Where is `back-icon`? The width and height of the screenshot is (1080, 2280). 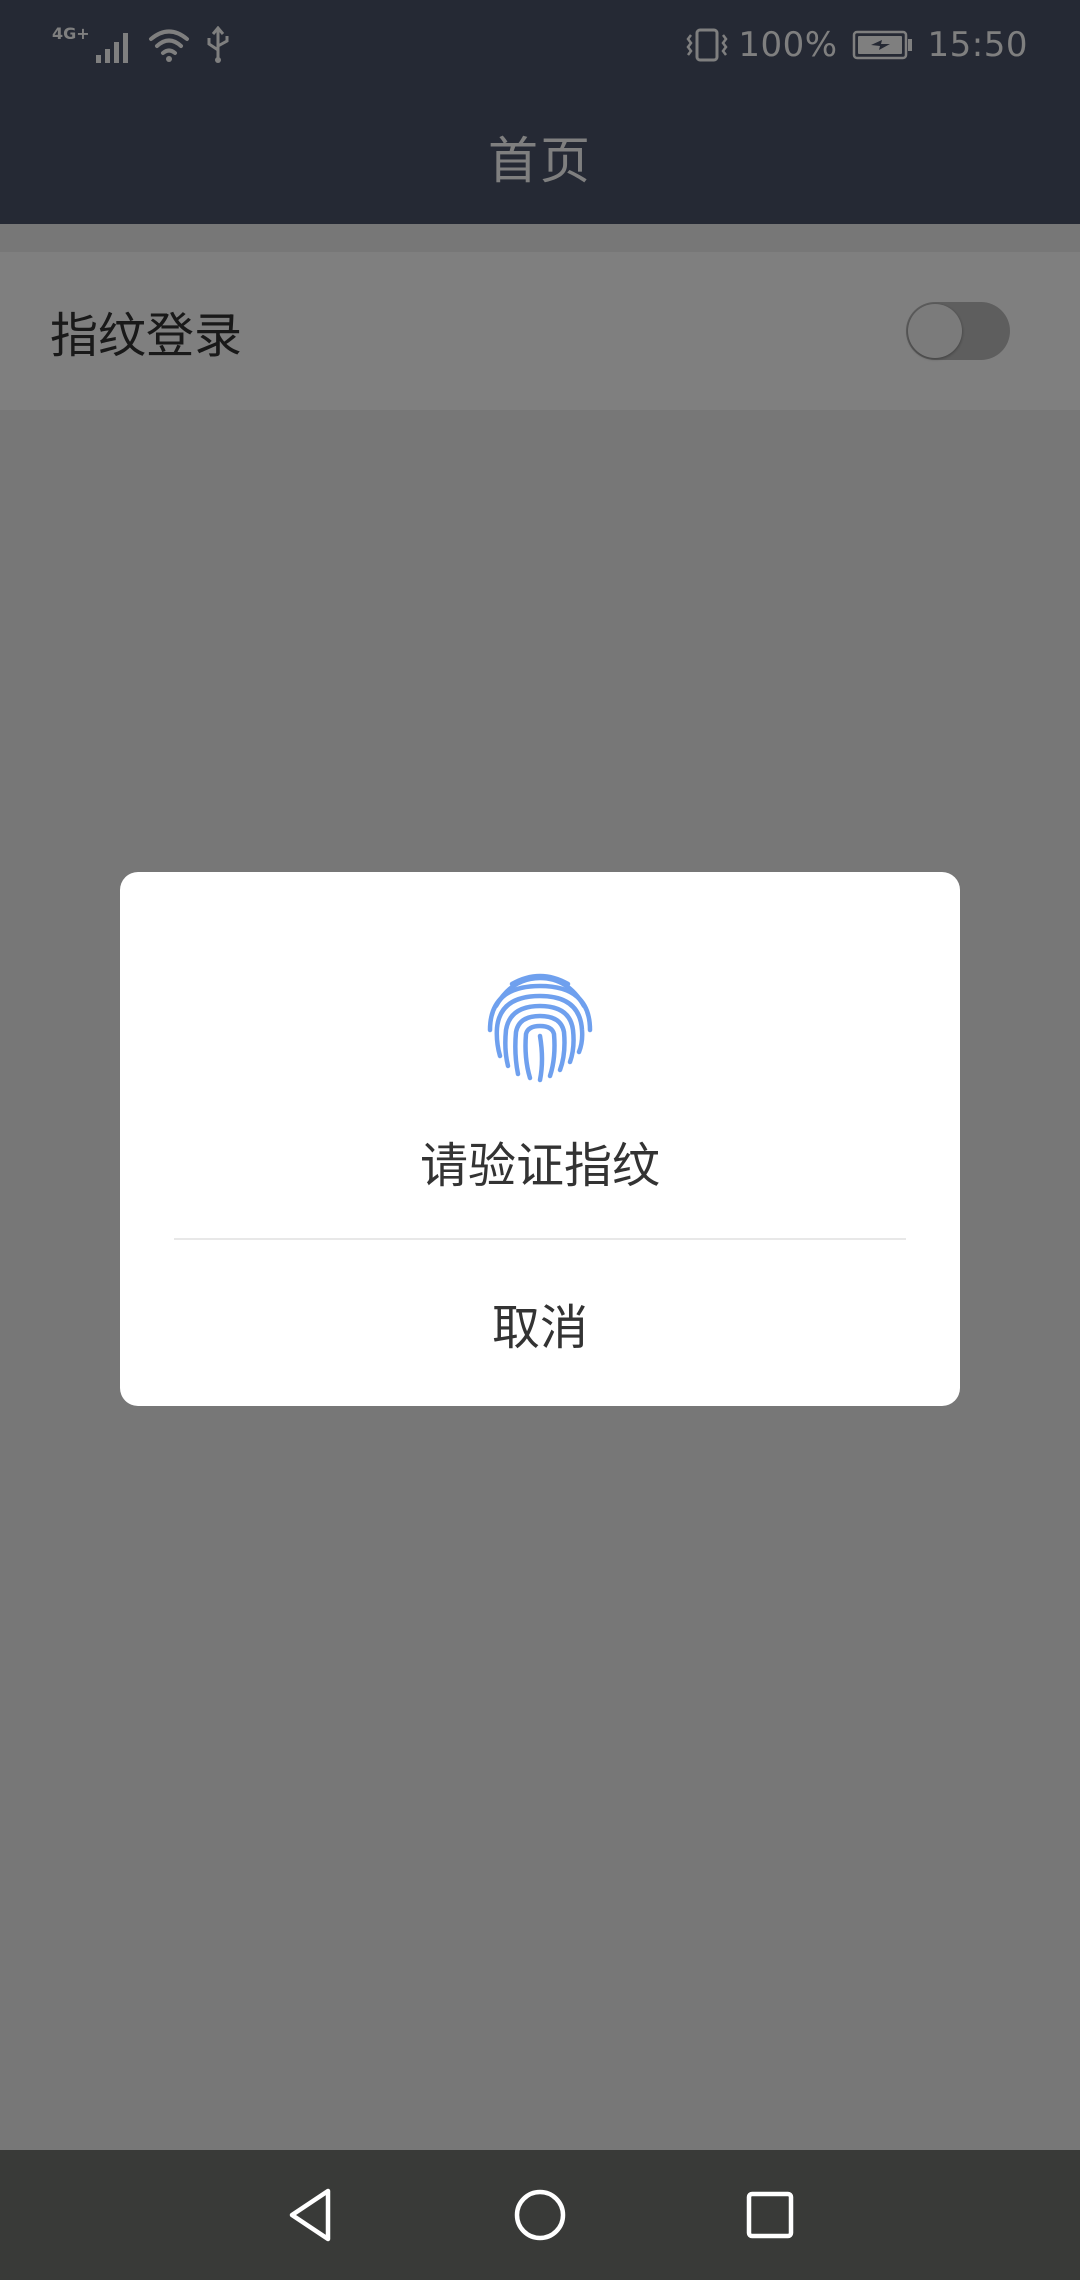 back-icon is located at coordinates (310, 2215).